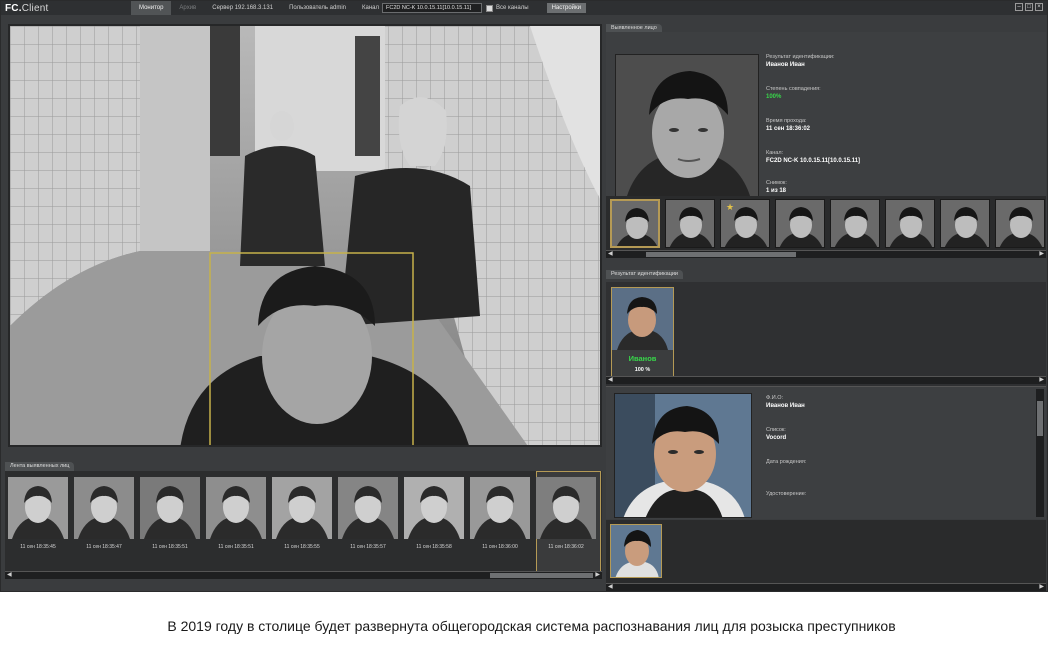  Describe the element at coordinates (490, 8) in the screenshot. I see `all-channels-checkbox` at that location.